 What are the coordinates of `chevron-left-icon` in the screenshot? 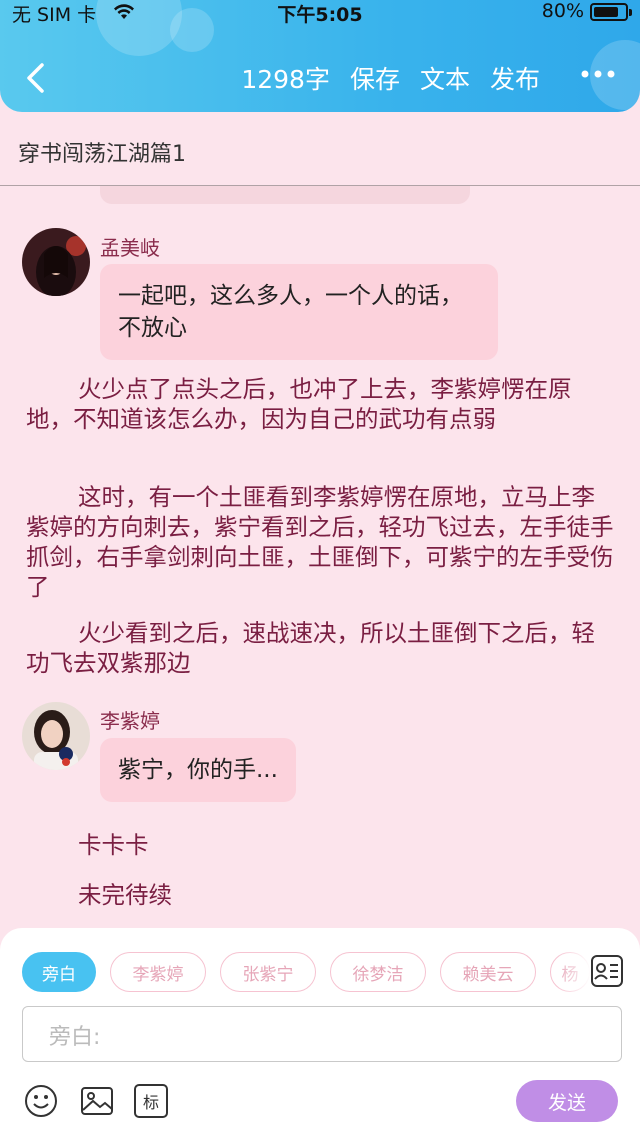 It's located at (36, 78).